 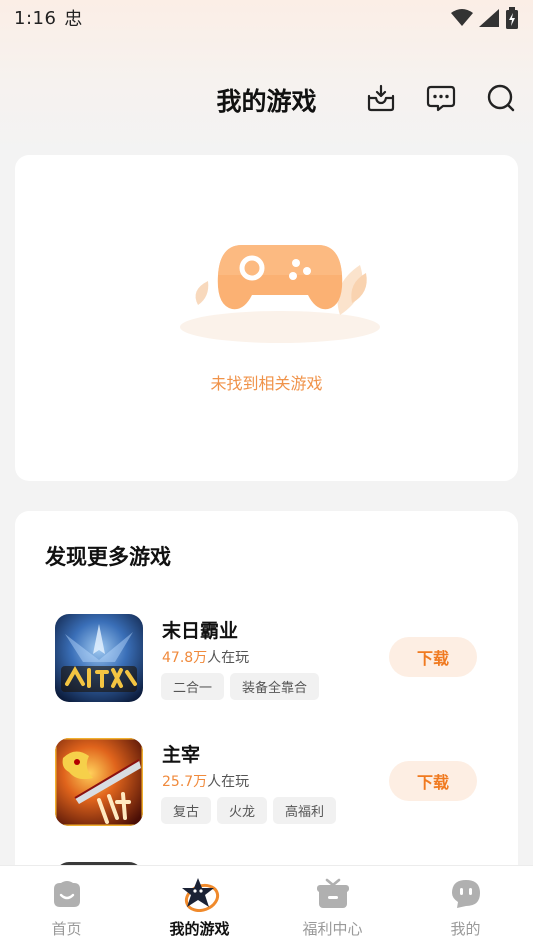 What do you see at coordinates (305, 810) in the screenshot?
I see `game-tag: 高福利` at bounding box center [305, 810].